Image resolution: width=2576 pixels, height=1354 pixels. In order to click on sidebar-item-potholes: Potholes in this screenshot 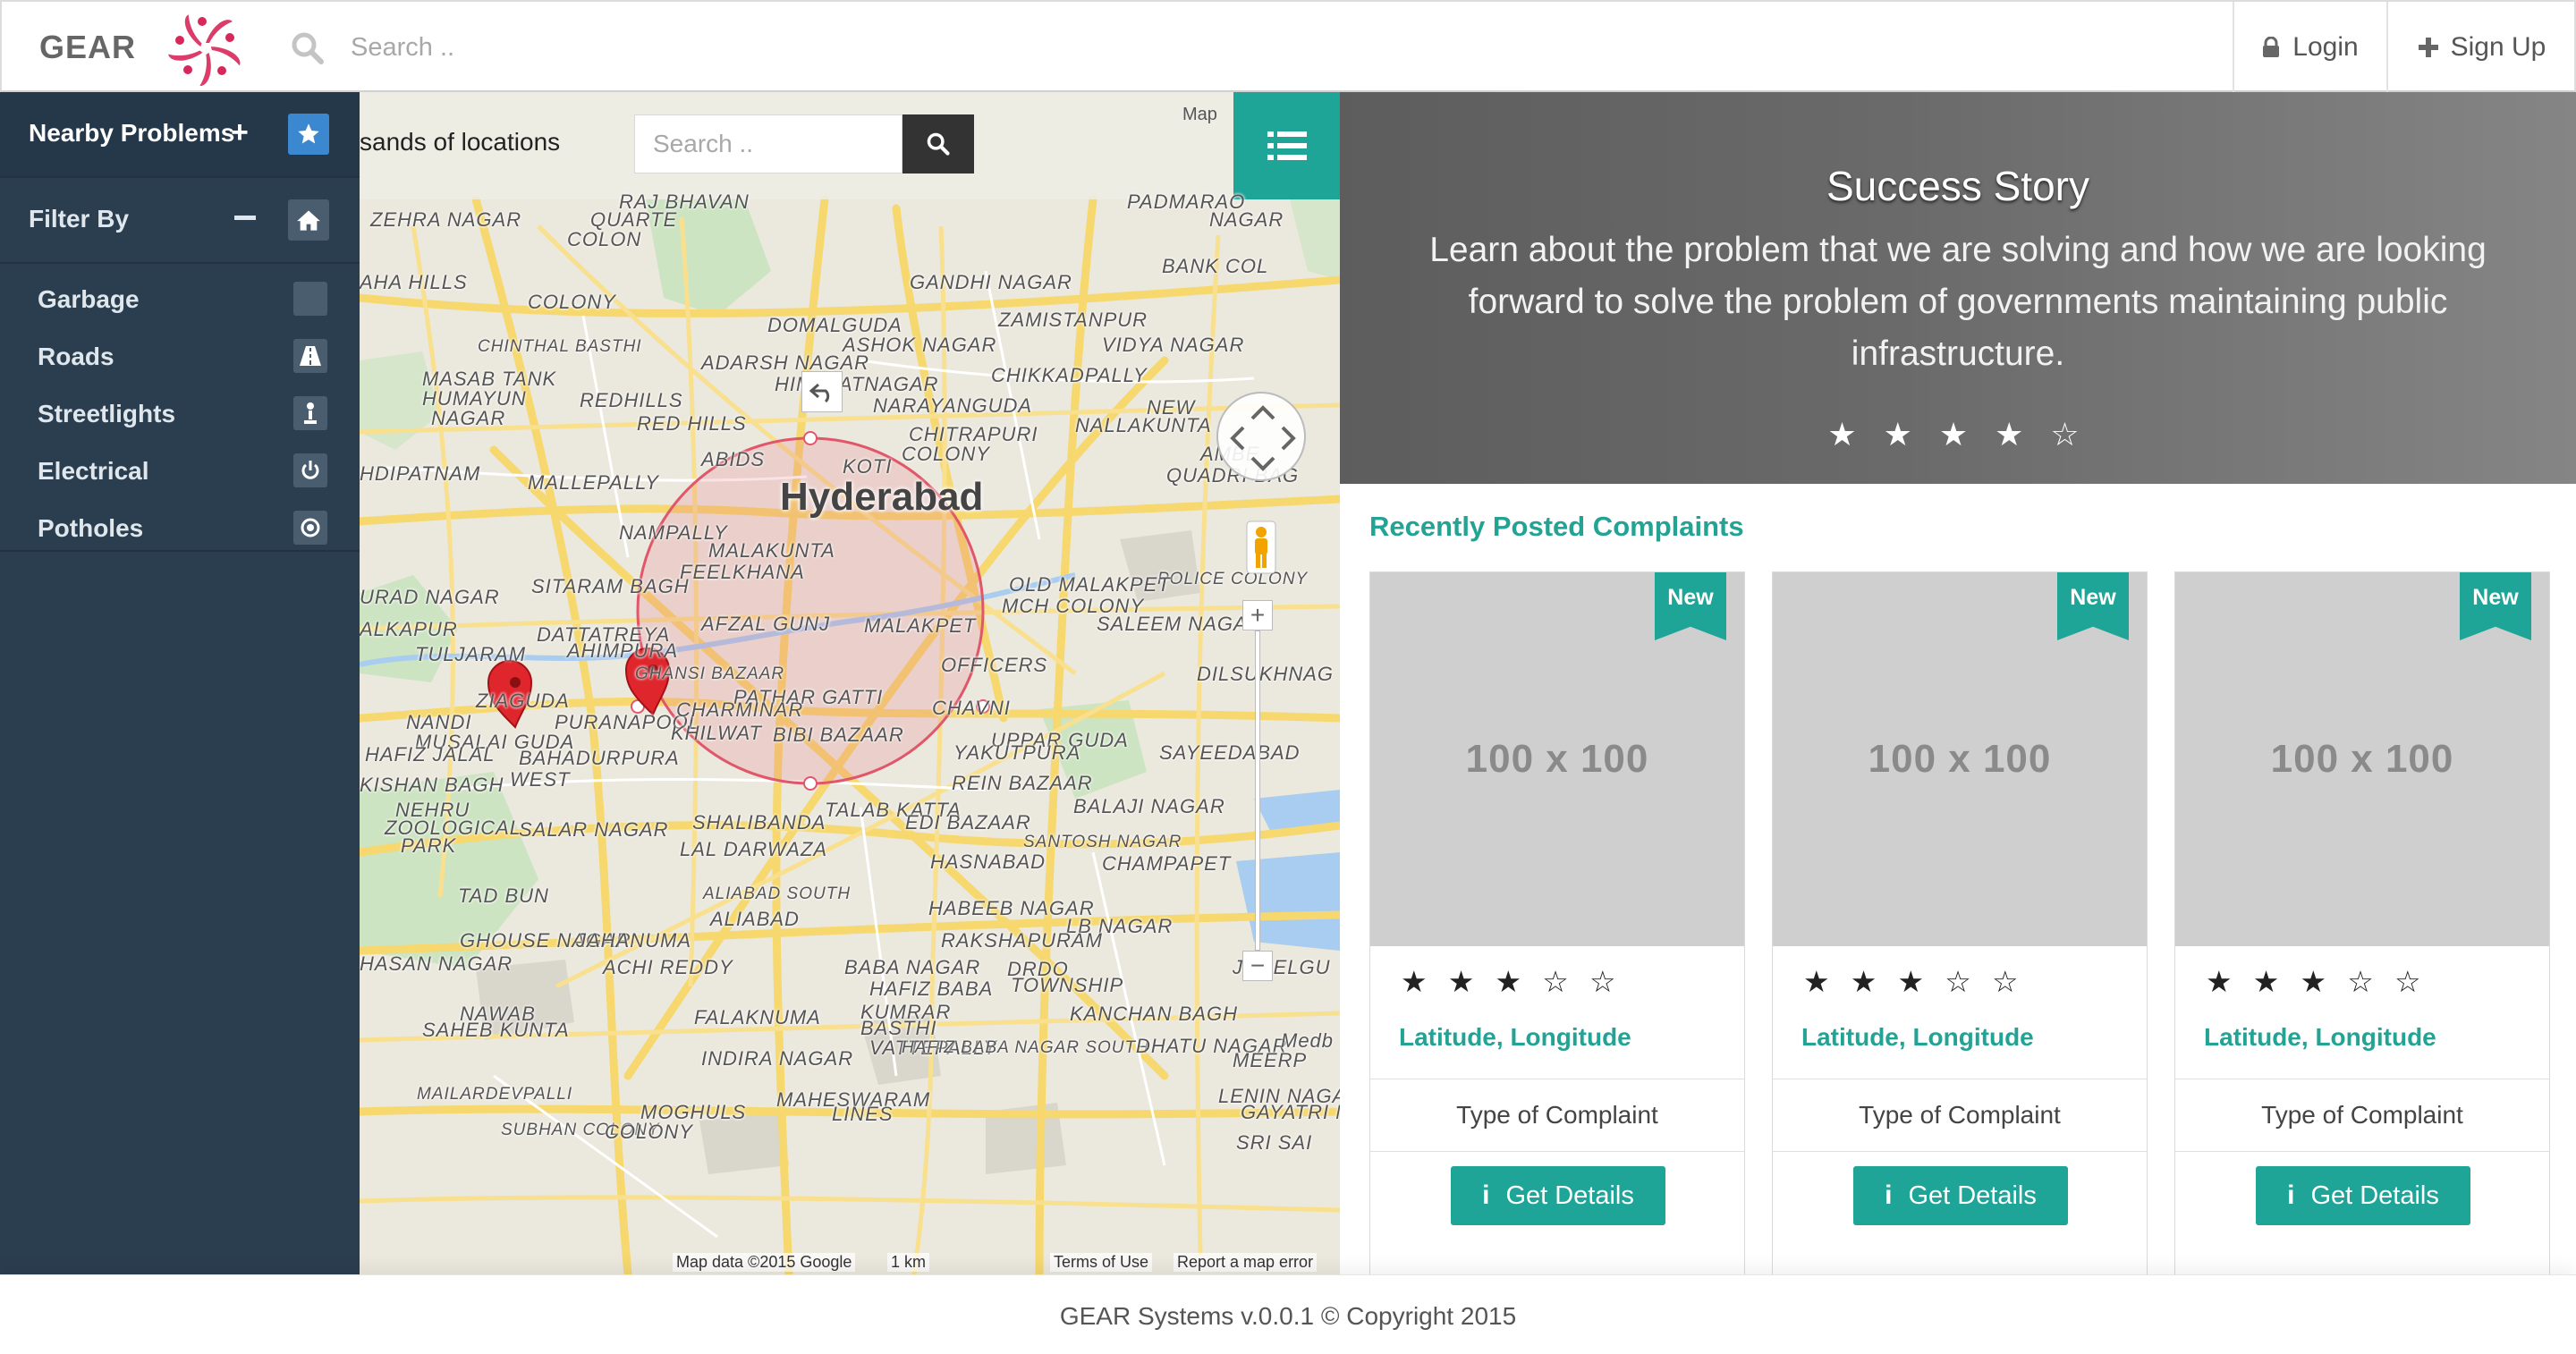, I will do `click(180, 528)`.